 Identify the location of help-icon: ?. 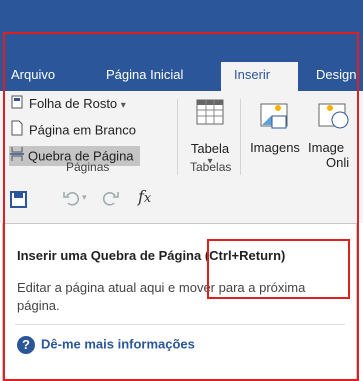
(26, 345).